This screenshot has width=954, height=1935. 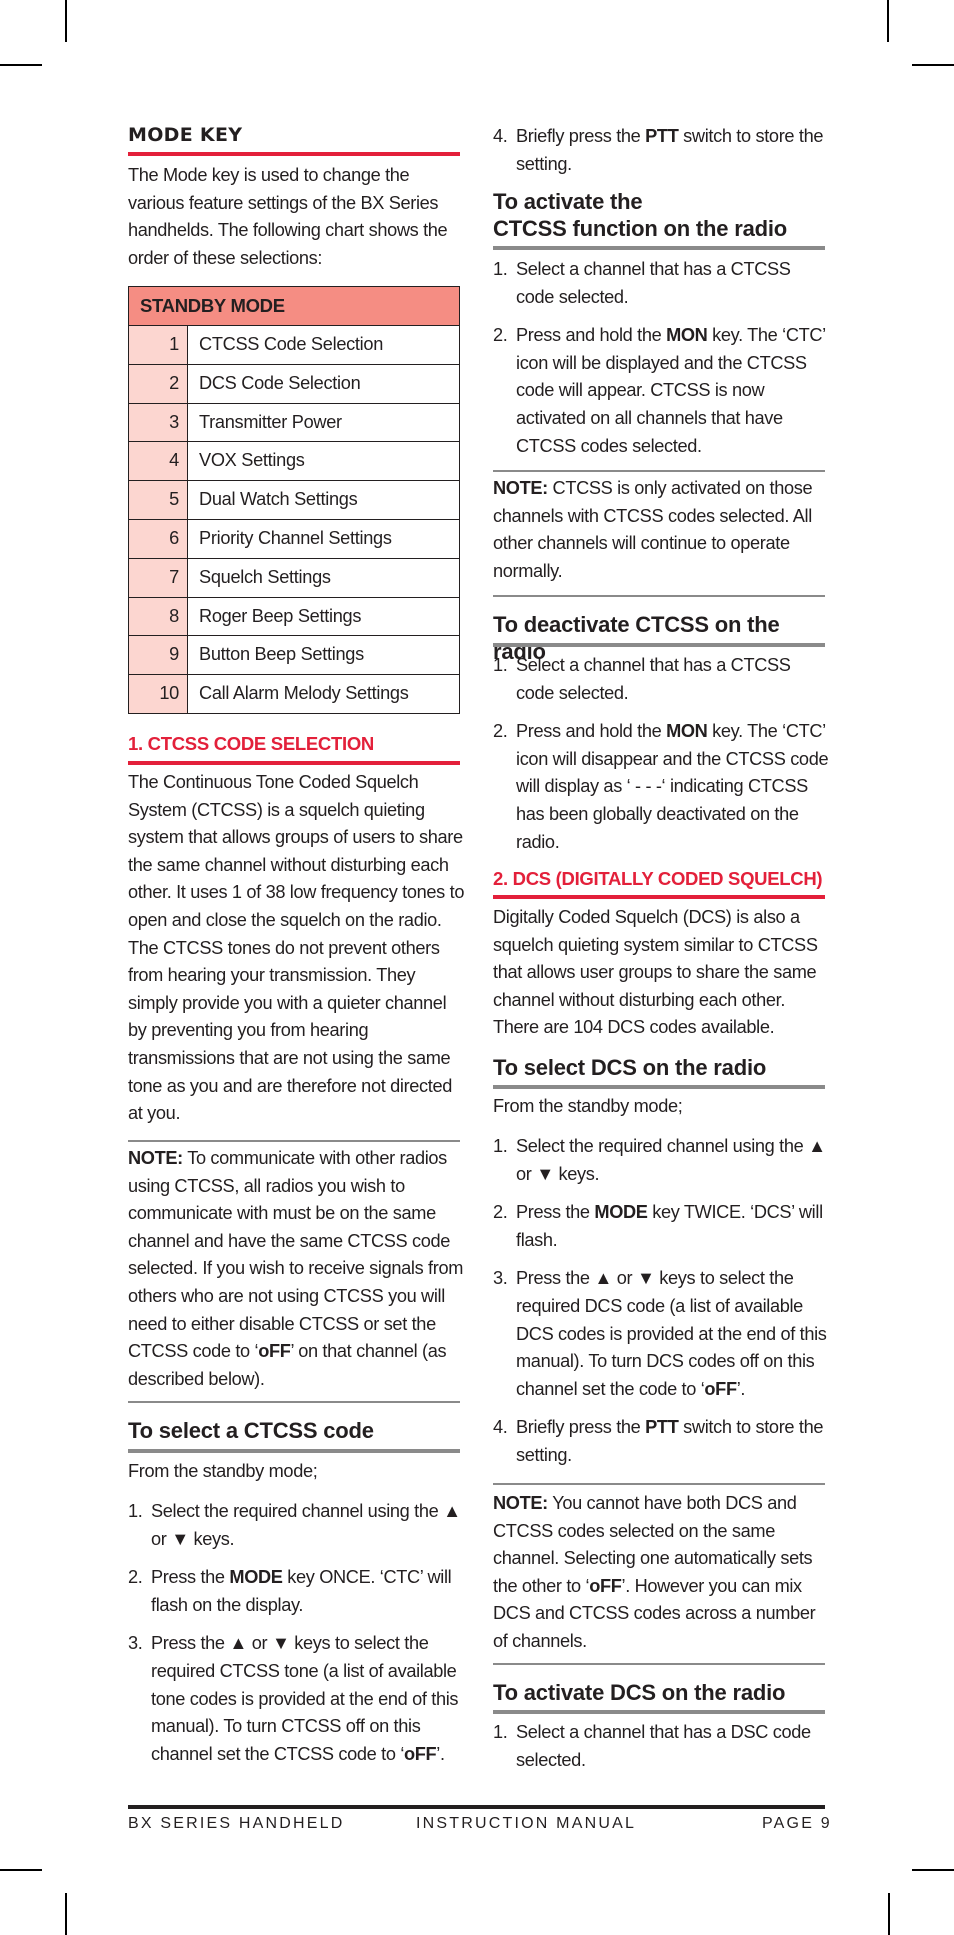 What do you see at coordinates (687, 335) in the screenshot?
I see `key-name: MON` at bounding box center [687, 335].